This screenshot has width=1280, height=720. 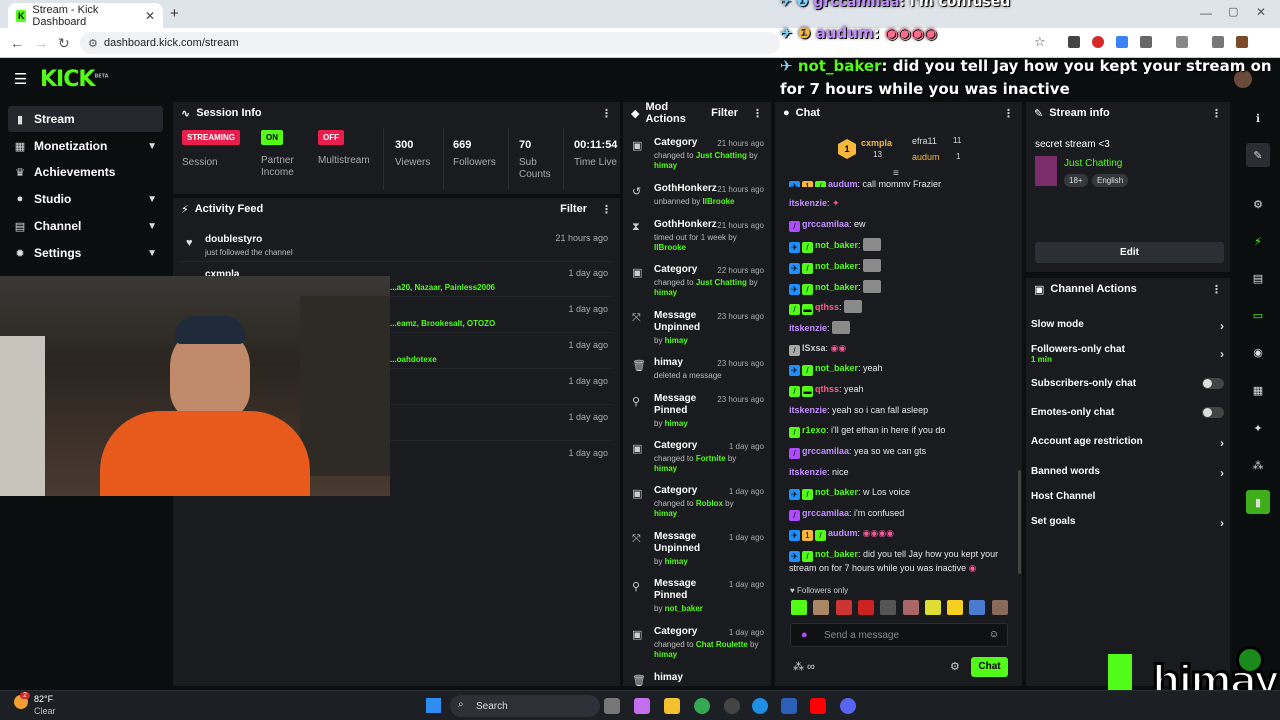 I want to click on points-icon: ⁂ ∞, so click(x=804, y=666).